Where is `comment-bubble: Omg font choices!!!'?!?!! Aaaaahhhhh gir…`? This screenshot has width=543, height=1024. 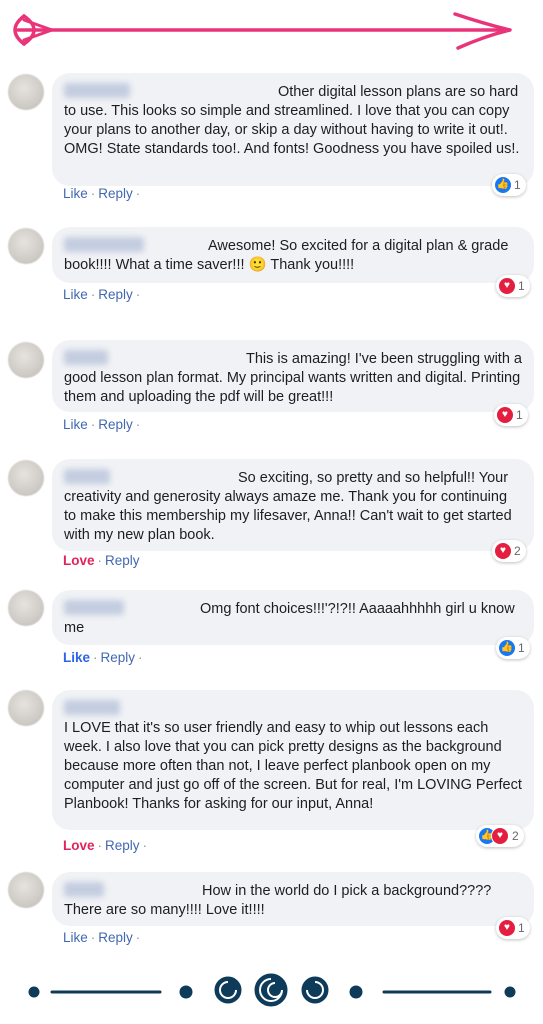
comment-bubble: Omg font choices!!!'?!?!! Aaaaahhhhh gir… is located at coordinates (293, 617).